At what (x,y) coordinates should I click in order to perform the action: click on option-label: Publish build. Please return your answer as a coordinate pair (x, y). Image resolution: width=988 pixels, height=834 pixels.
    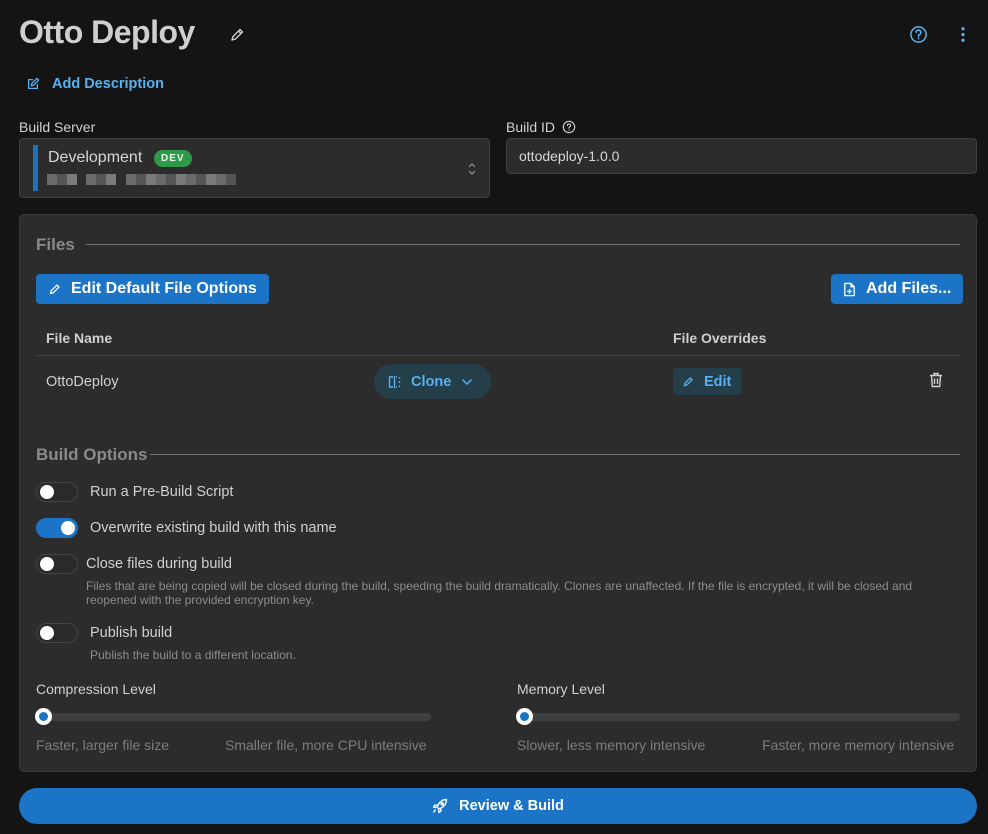
    Looking at the image, I should click on (131, 633).